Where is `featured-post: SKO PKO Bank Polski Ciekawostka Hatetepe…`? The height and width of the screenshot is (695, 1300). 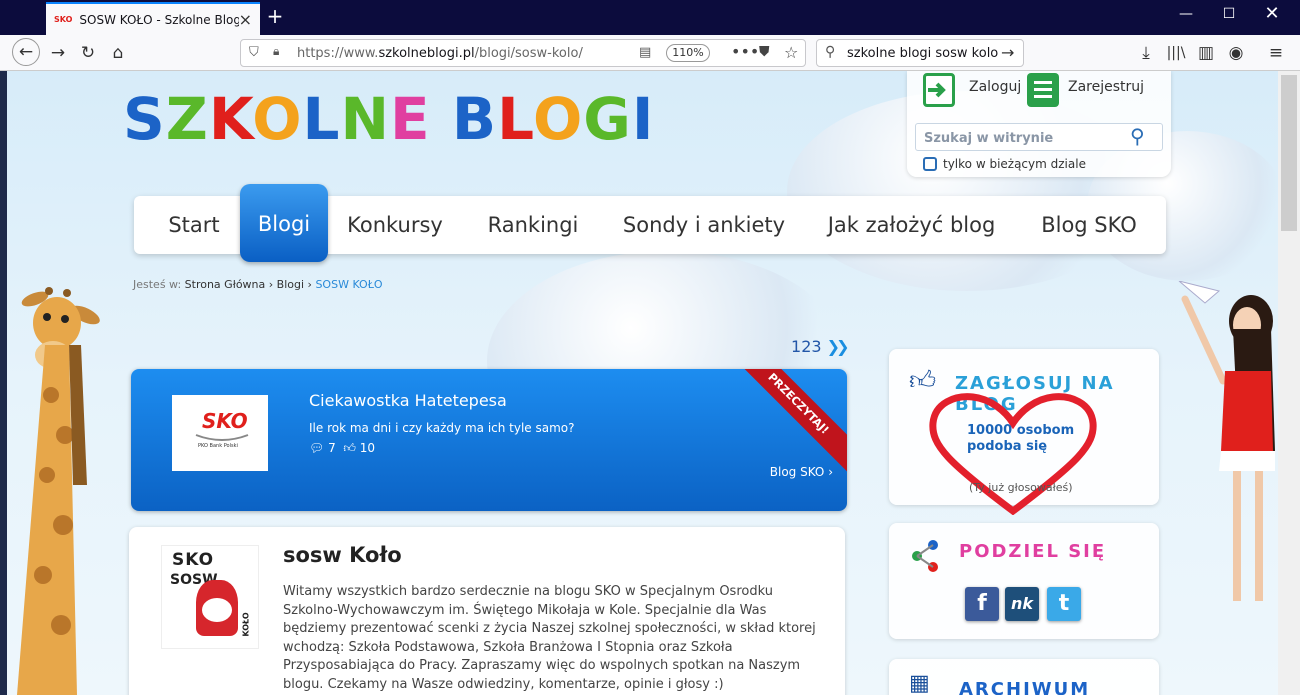 featured-post: SKO PKO Bank Polski Ciekawostka Hatetepe… is located at coordinates (489, 440).